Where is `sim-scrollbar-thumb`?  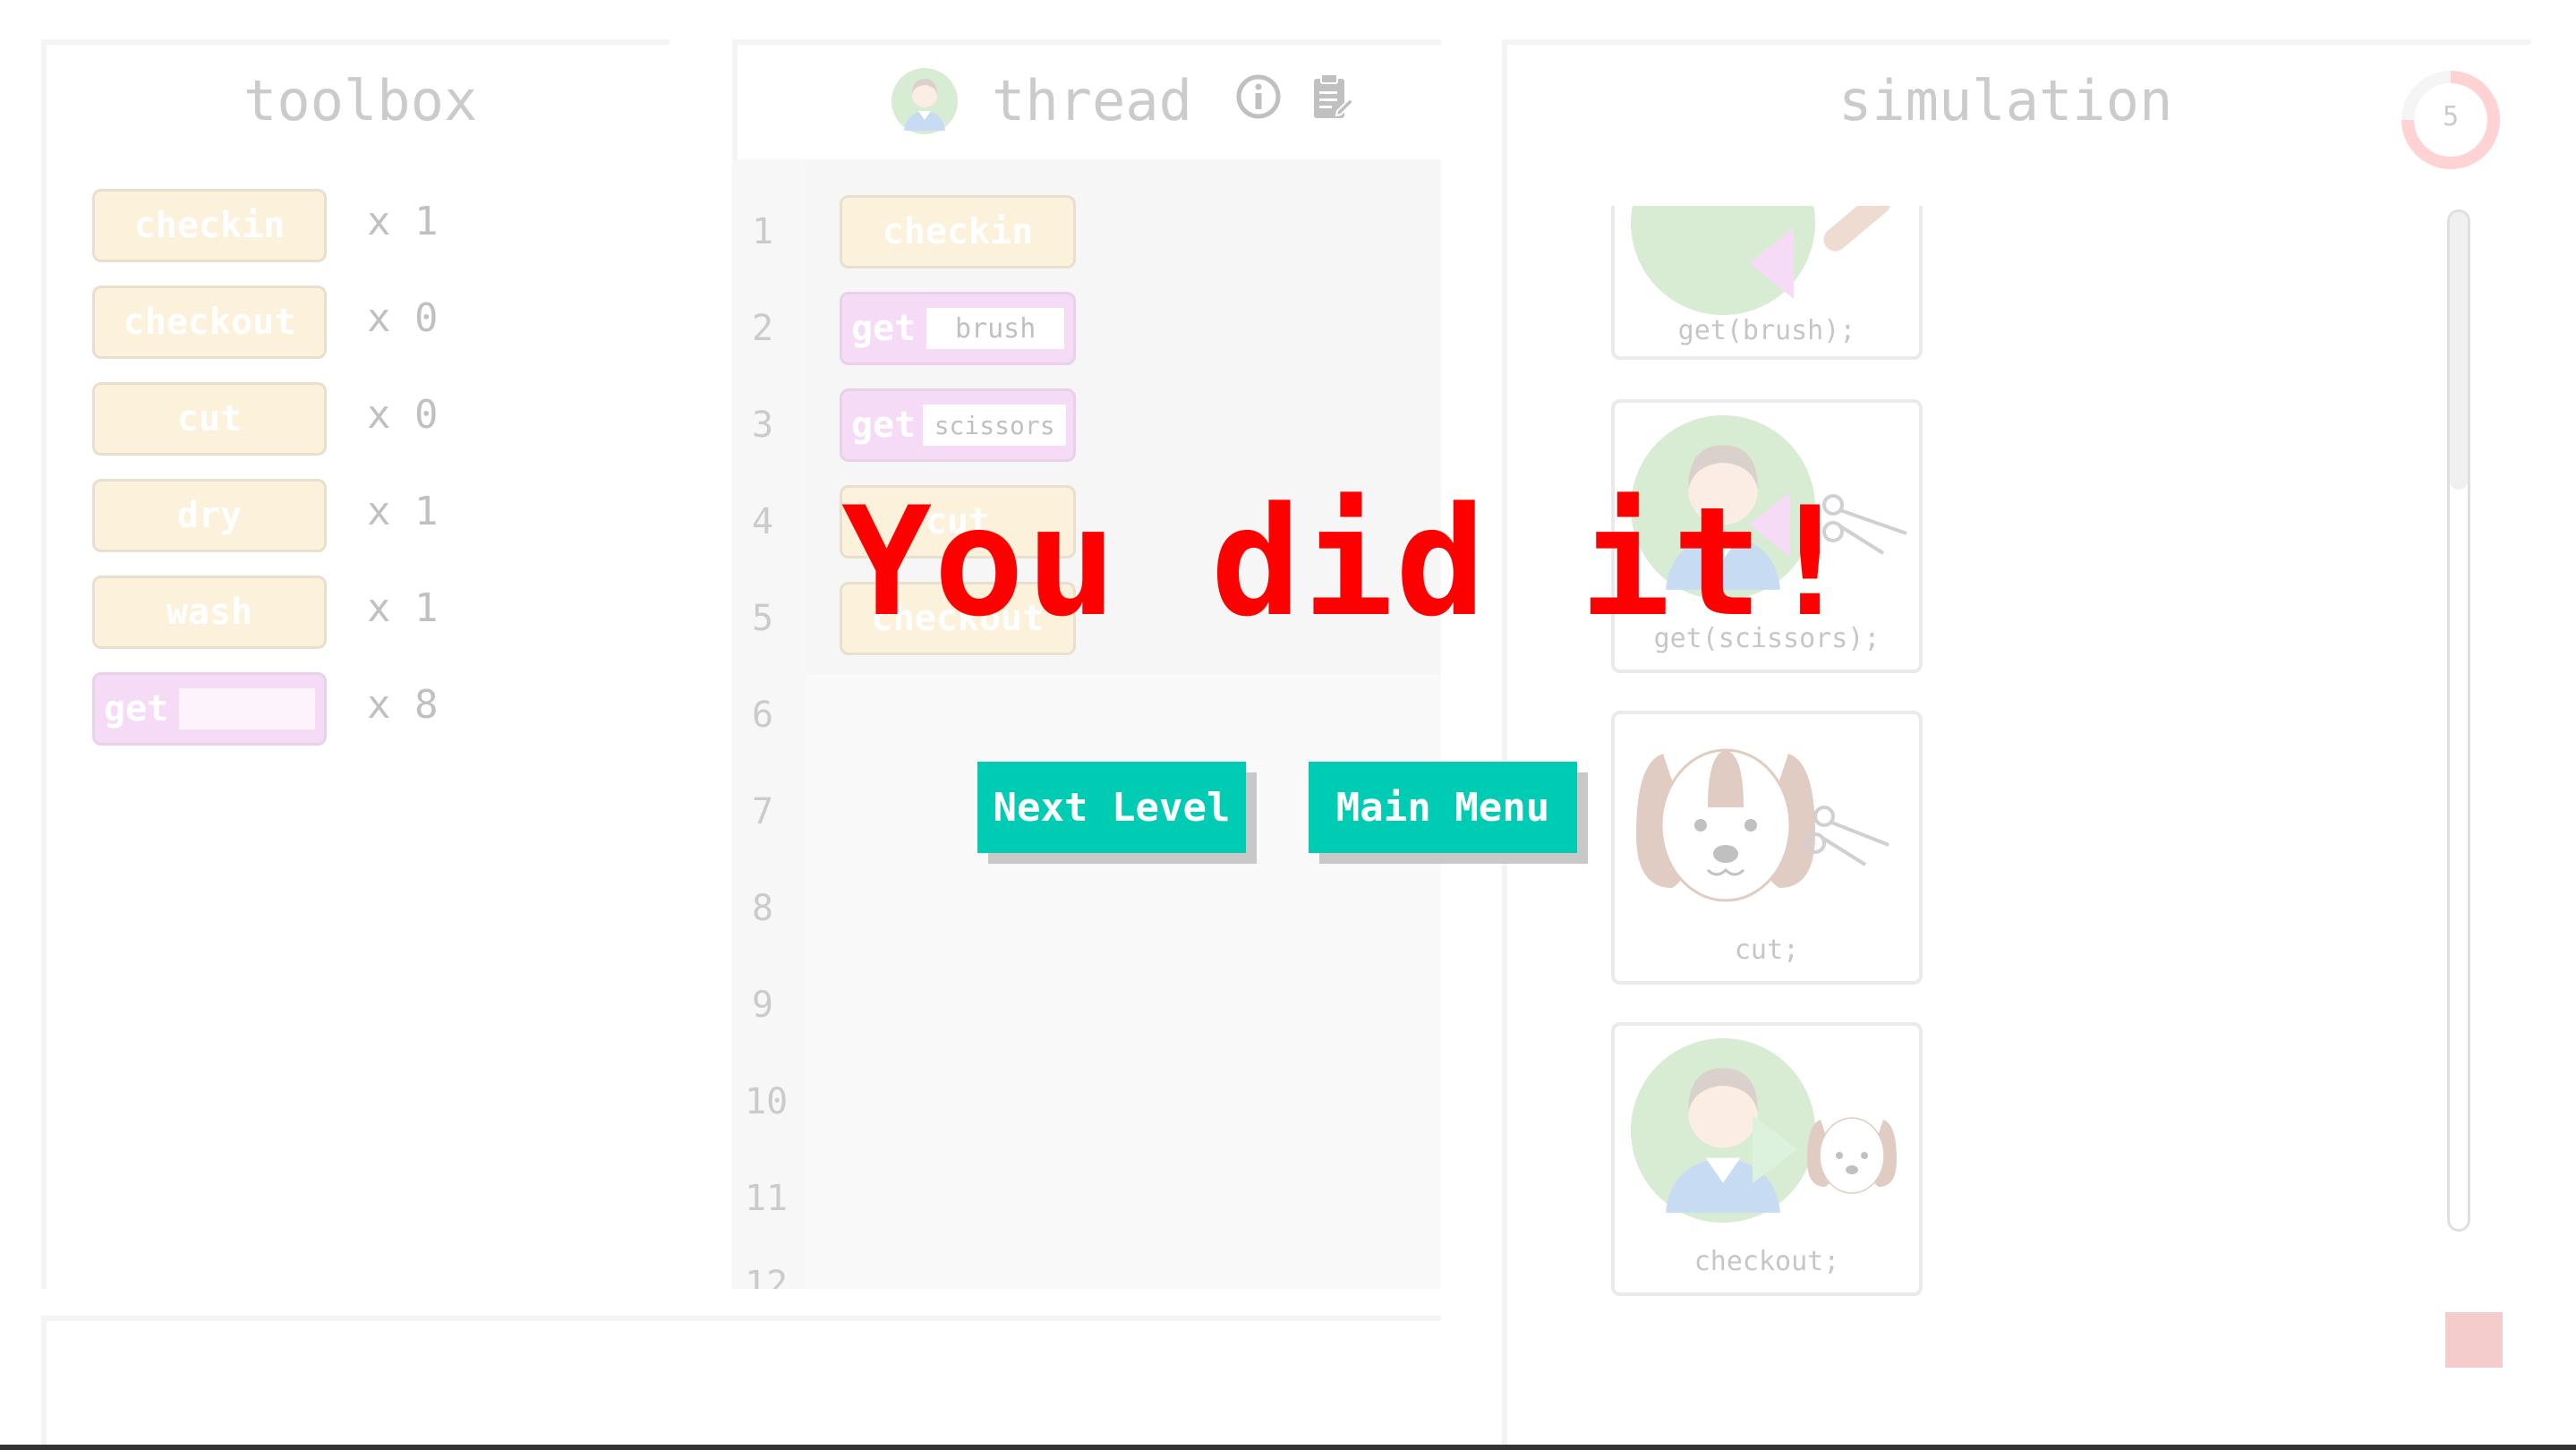
sim-scrollbar-thumb is located at coordinates (2459, 351).